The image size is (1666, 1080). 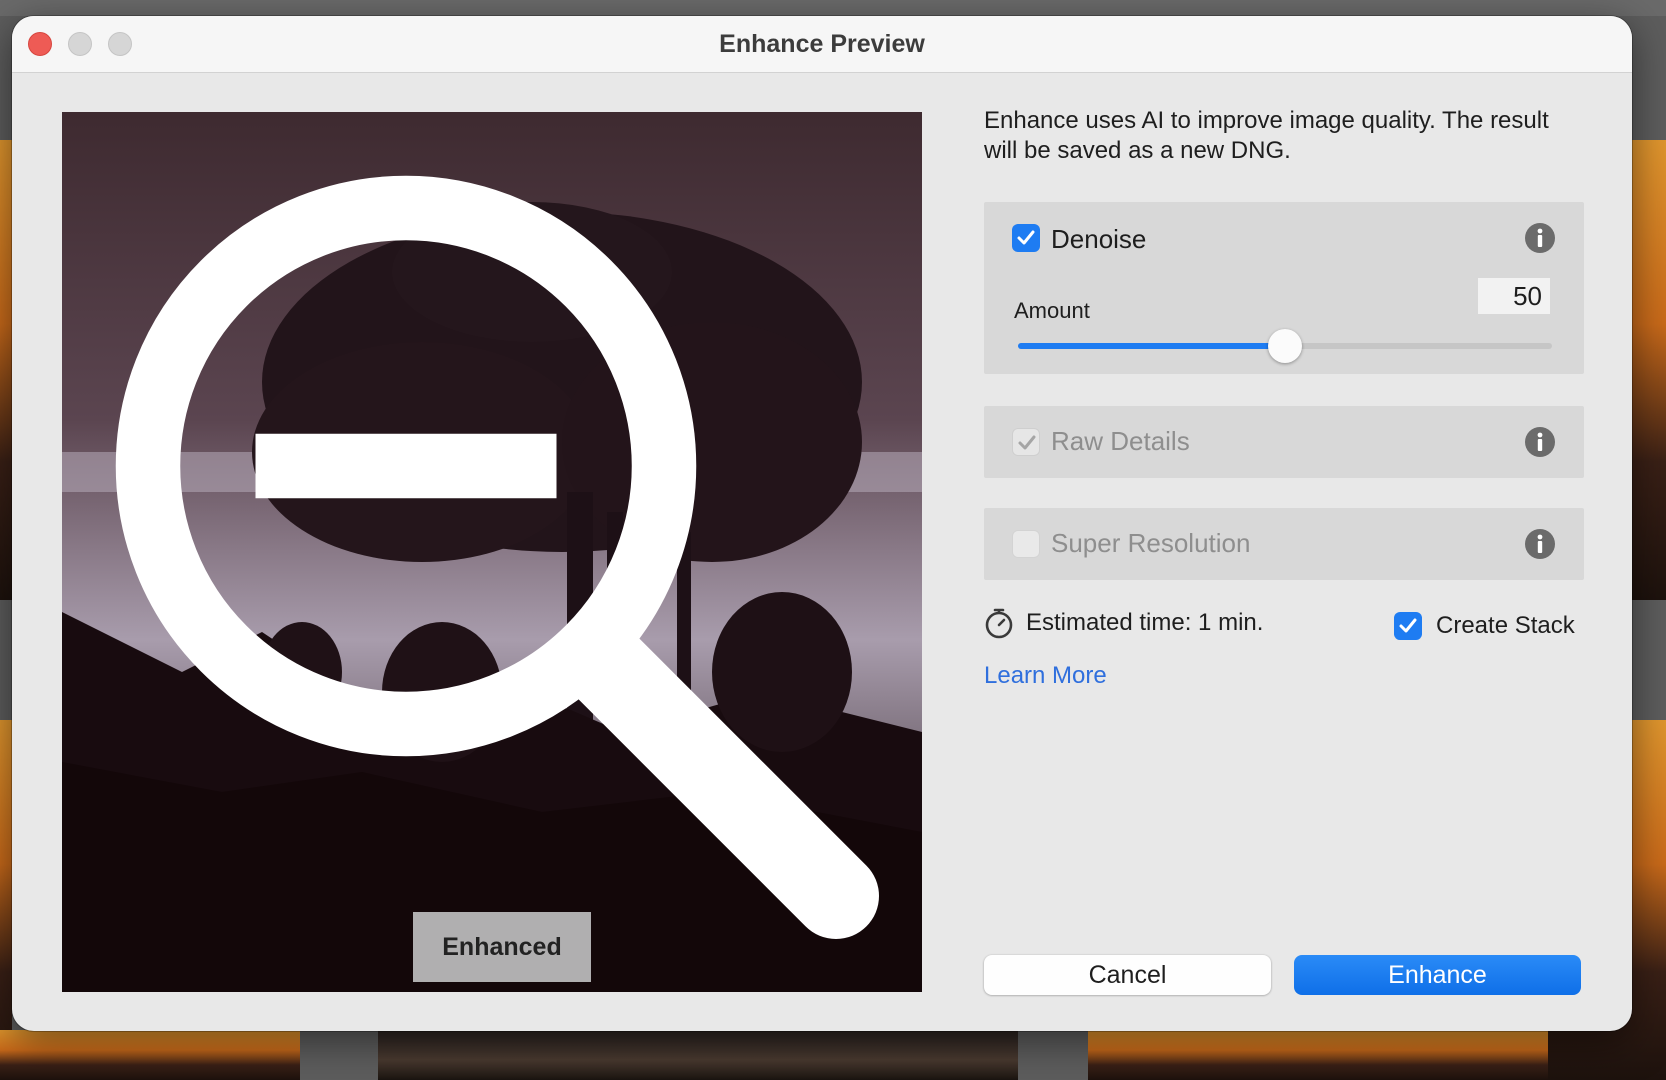 I want to click on create-stack-checkbox, so click(x=1408, y=626).